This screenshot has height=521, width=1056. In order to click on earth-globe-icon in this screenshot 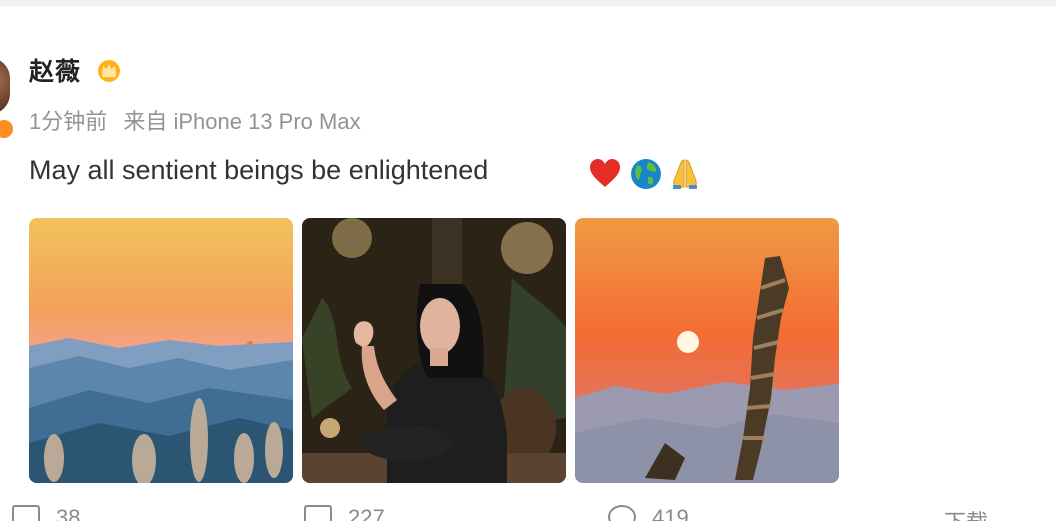, I will do `click(646, 174)`.